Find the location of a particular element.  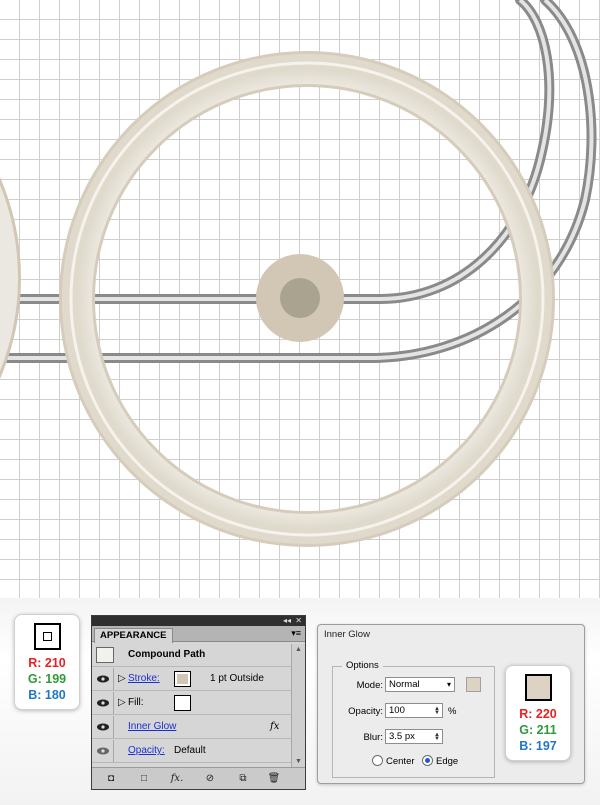

opacity-value: 100 is located at coordinates (397, 710).